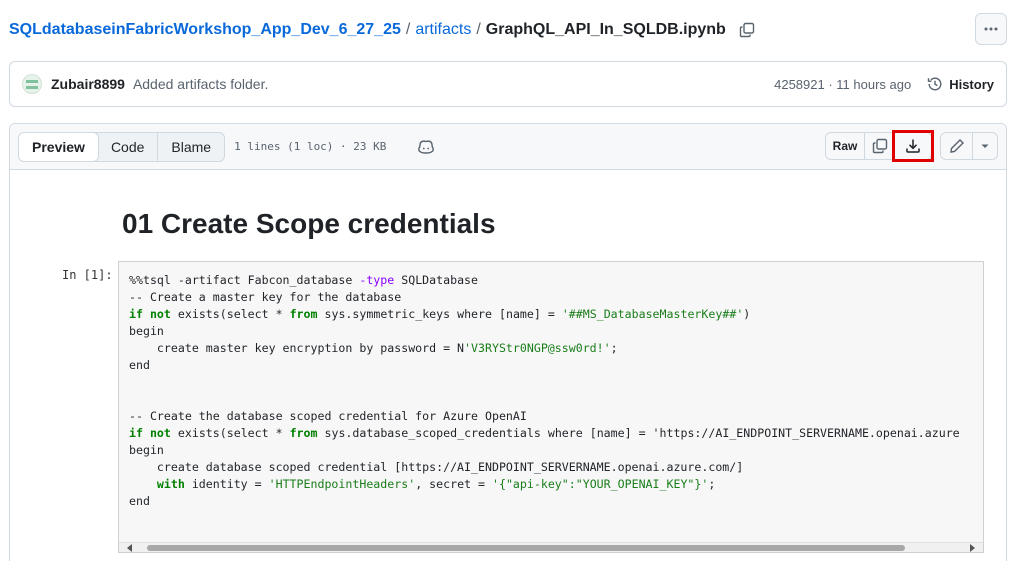 This screenshot has height=561, width=1013. I want to click on edit-dropdown-button, so click(985, 146).